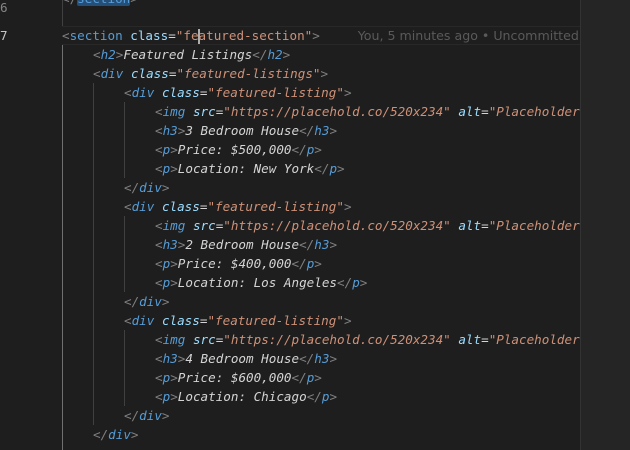 Image resolution: width=630 pixels, height=450 pixels. What do you see at coordinates (367, 263) in the screenshot?
I see `code-line: <p>Price: $400,000</p>` at bounding box center [367, 263].